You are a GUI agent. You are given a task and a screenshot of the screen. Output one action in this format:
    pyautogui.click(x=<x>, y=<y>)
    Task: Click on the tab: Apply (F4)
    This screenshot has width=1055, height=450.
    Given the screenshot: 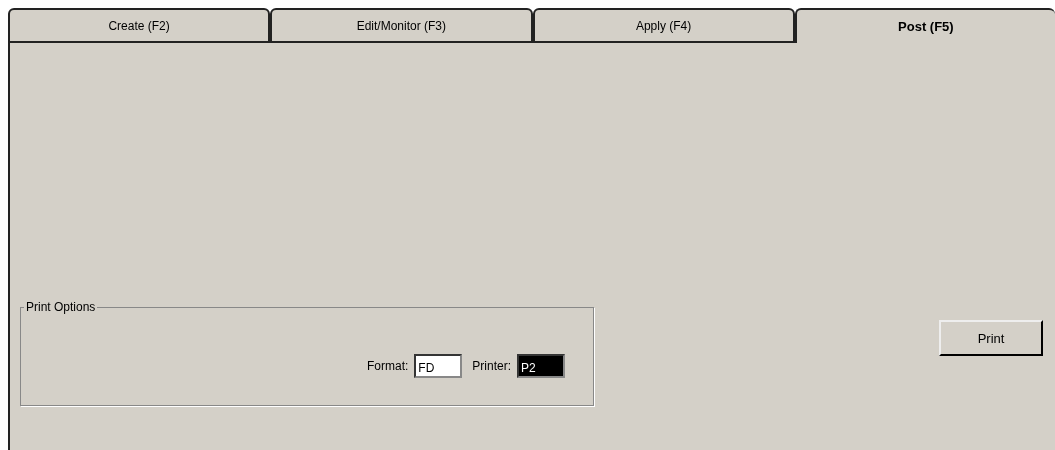 What is the action you would take?
    pyautogui.click(x=663, y=25)
    